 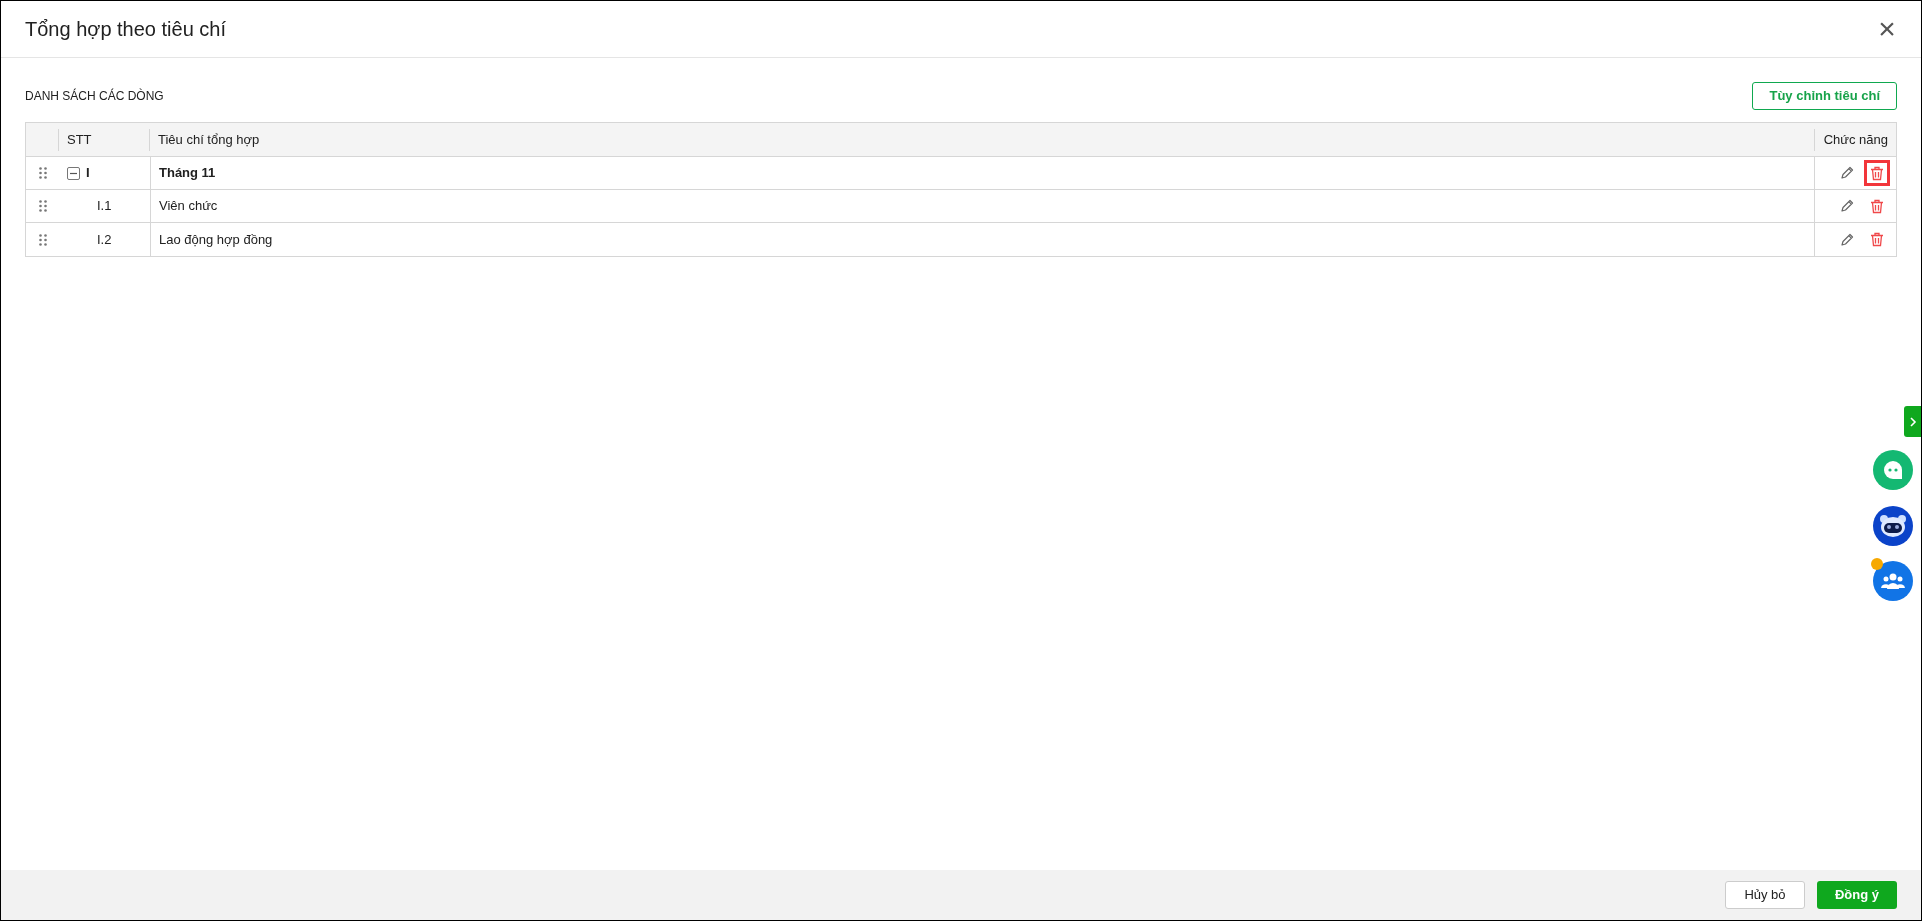 I want to click on close-button: ×, so click(x=1887, y=29).